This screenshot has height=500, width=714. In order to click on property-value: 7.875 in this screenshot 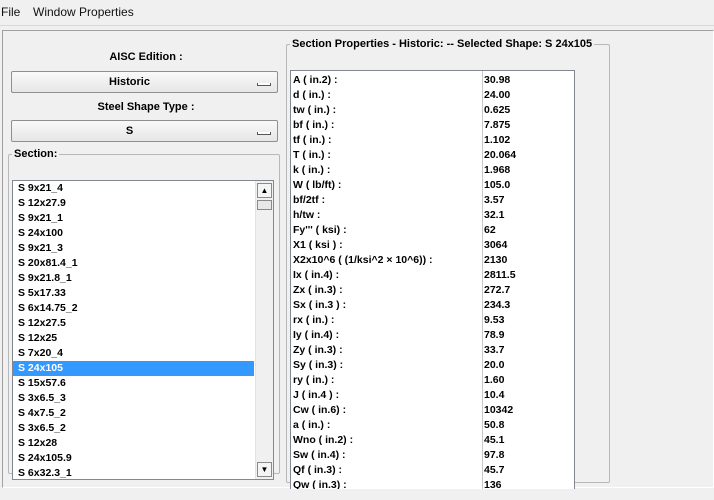, I will do `click(497, 125)`.